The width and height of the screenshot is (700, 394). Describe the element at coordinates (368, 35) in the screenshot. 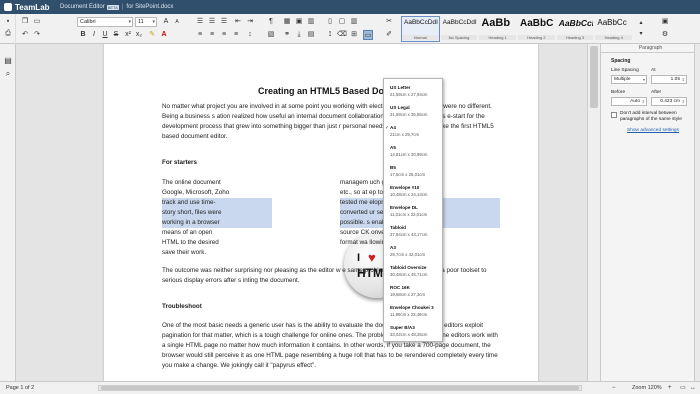

I see `page-size-button: ▭` at that location.